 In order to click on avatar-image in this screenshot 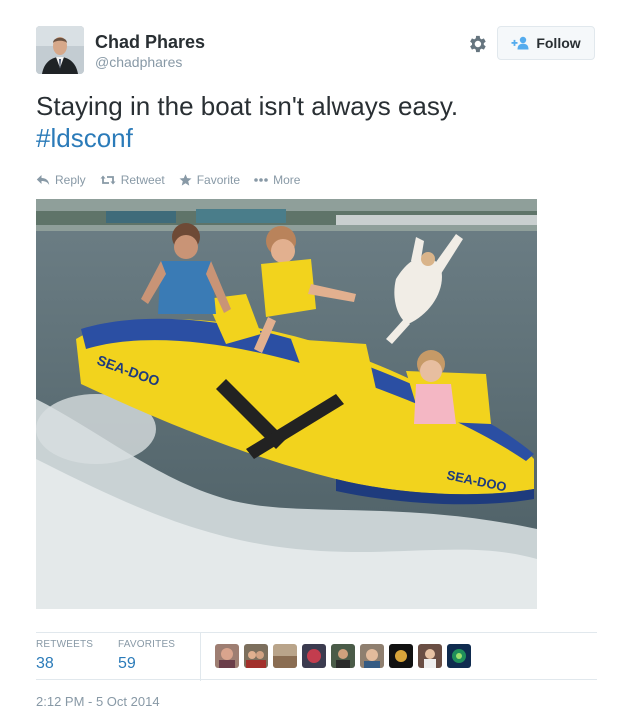, I will do `click(60, 50)`.